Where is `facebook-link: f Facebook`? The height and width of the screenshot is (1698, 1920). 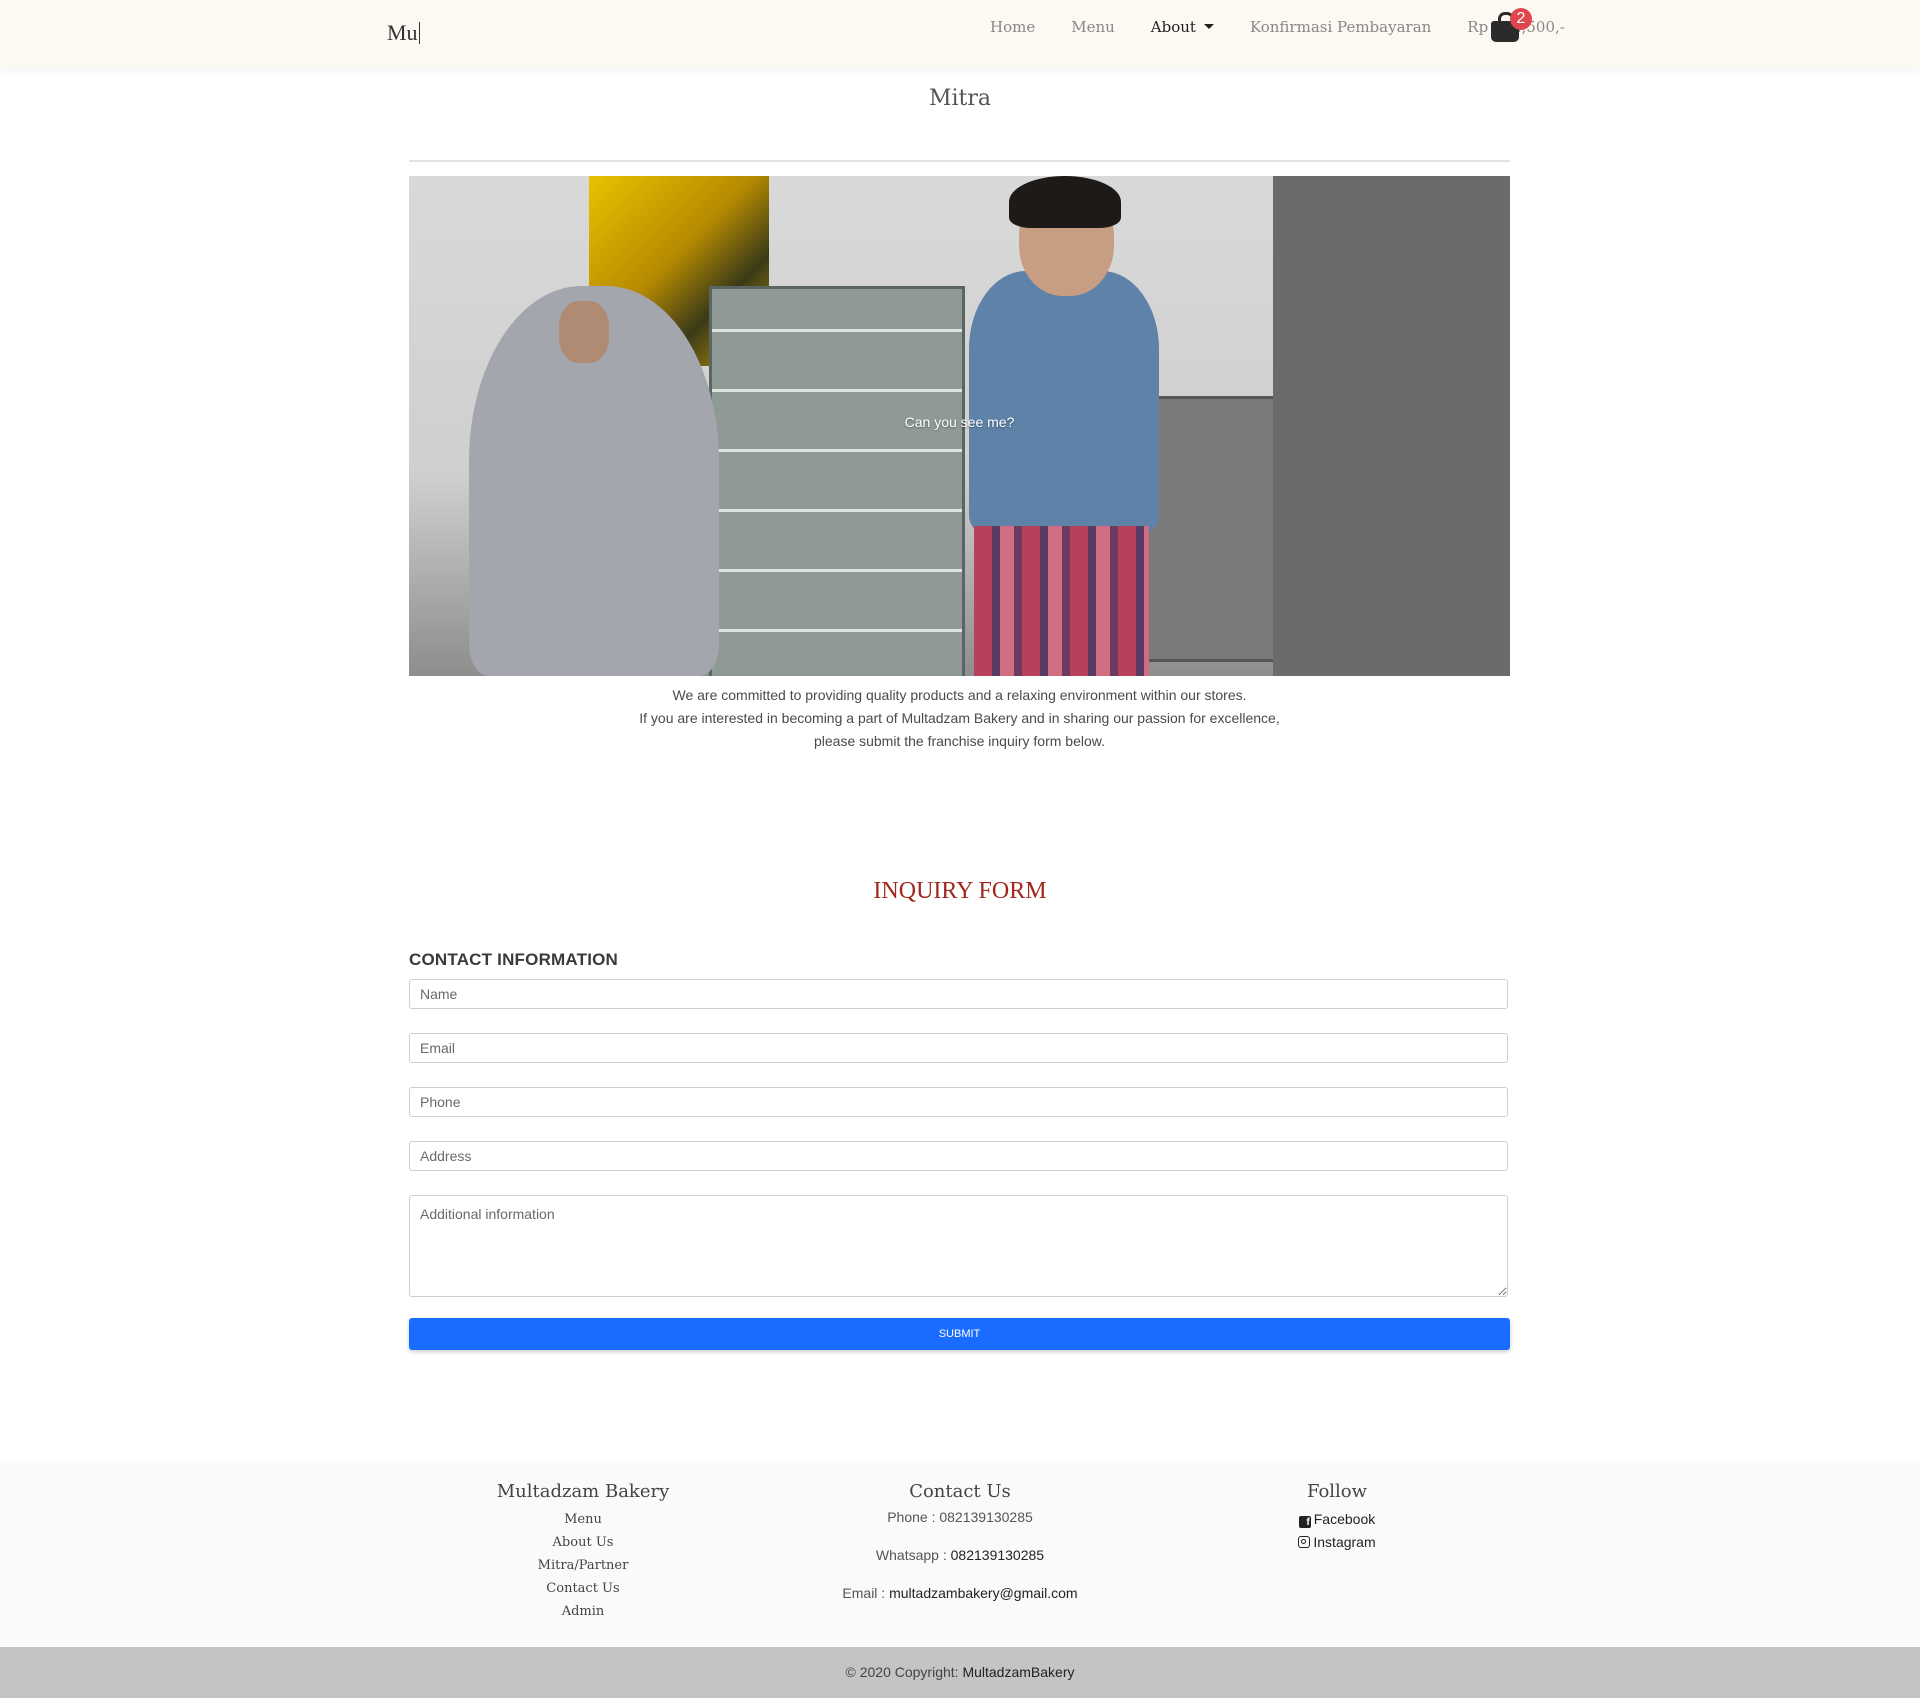
facebook-link: f Facebook is located at coordinates (1337, 1519).